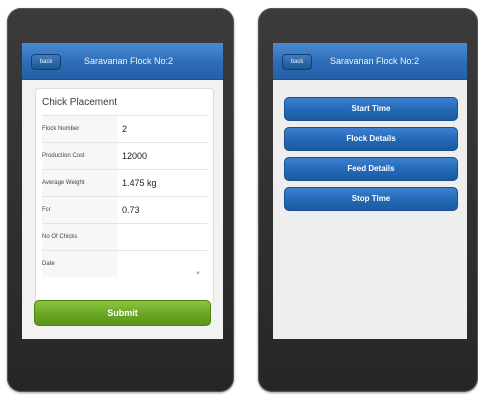  Describe the element at coordinates (371, 109) in the screenshot. I see `start-time-button: Start Time` at that location.